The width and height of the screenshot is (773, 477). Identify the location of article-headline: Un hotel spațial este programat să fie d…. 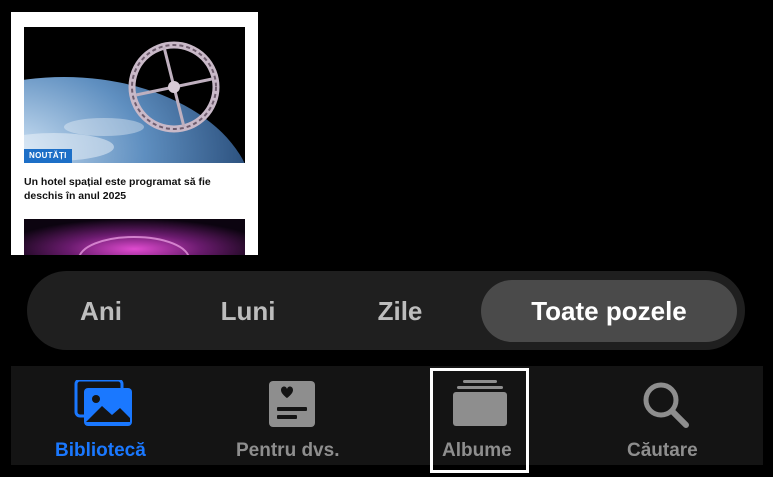
(117, 189).